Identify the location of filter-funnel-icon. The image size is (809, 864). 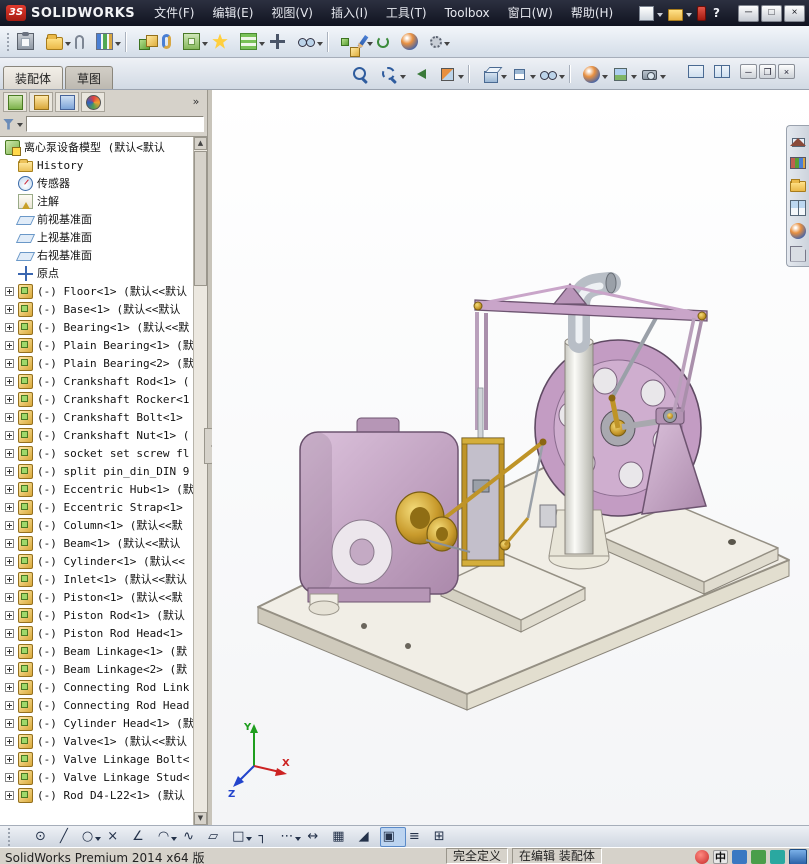
(8, 124).